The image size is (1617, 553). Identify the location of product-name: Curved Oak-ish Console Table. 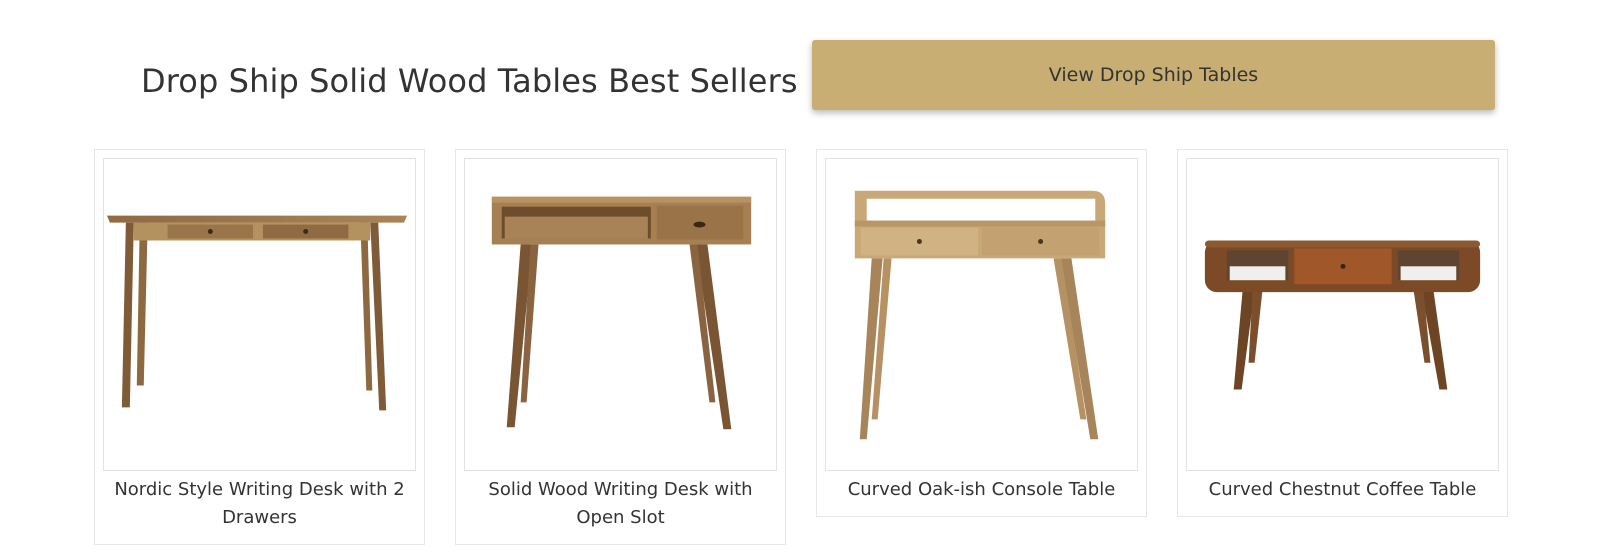
(981, 490).